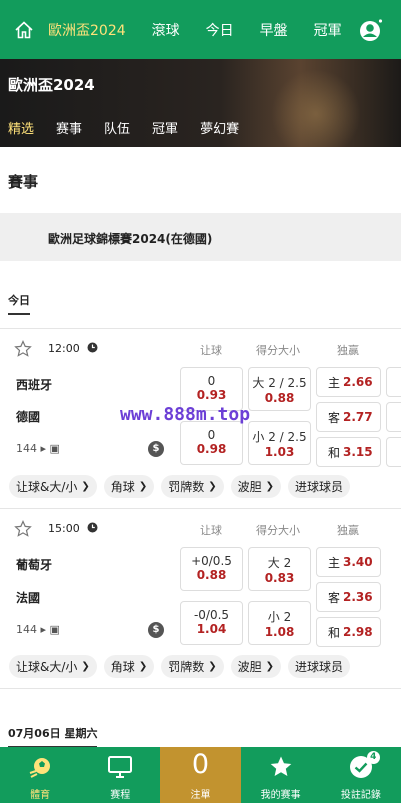  What do you see at coordinates (87, 30) in the screenshot?
I see `nav-euro2024: 歐洲盃2024` at bounding box center [87, 30].